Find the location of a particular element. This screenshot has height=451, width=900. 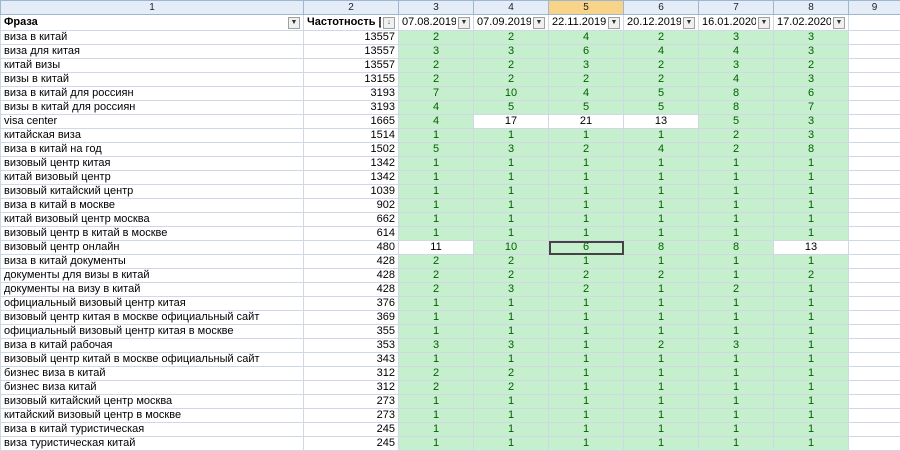

column-number-header: 7 is located at coordinates (736, 8).